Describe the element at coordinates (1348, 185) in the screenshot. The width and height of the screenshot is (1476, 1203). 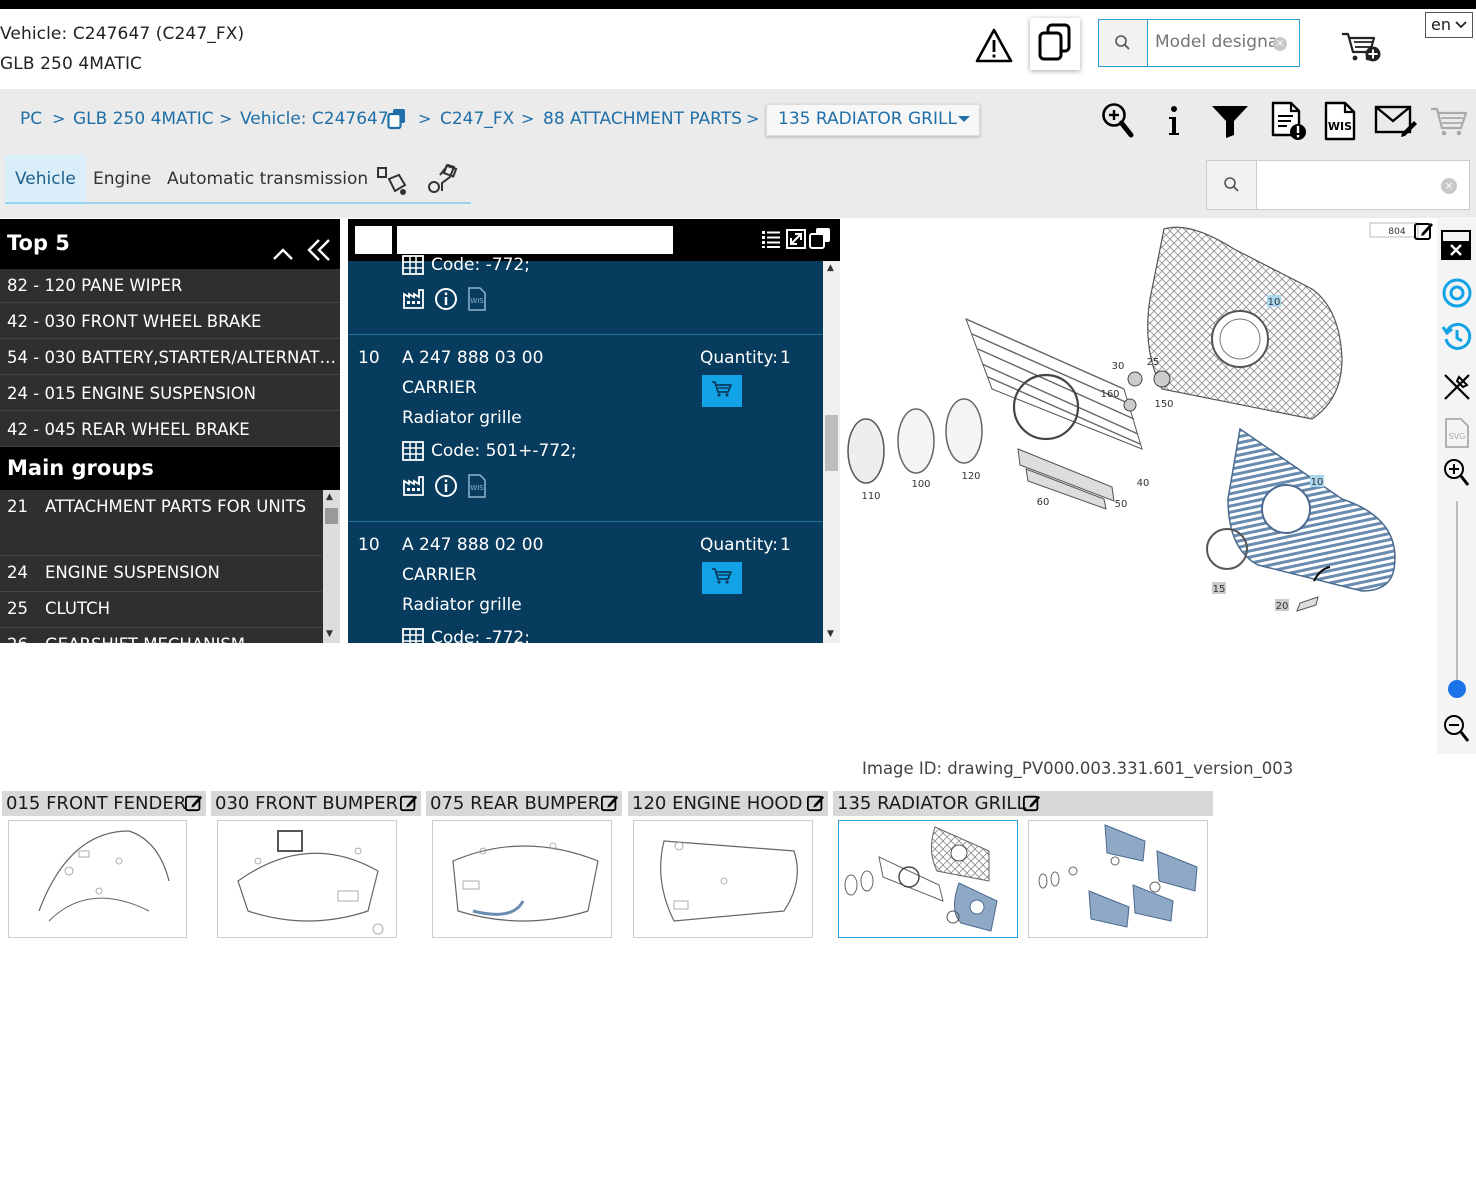
I see `part-search-input` at that location.